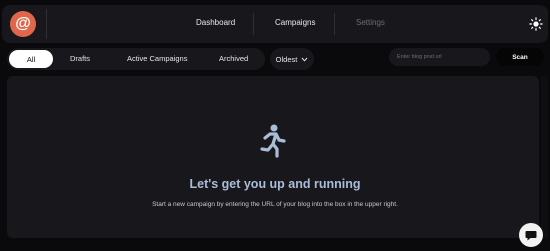 The image size is (550, 251). What do you see at coordinates (80, 58) in the screenshot?
I see `tab-drafts: Drafts` at bounding box center [80, 58].